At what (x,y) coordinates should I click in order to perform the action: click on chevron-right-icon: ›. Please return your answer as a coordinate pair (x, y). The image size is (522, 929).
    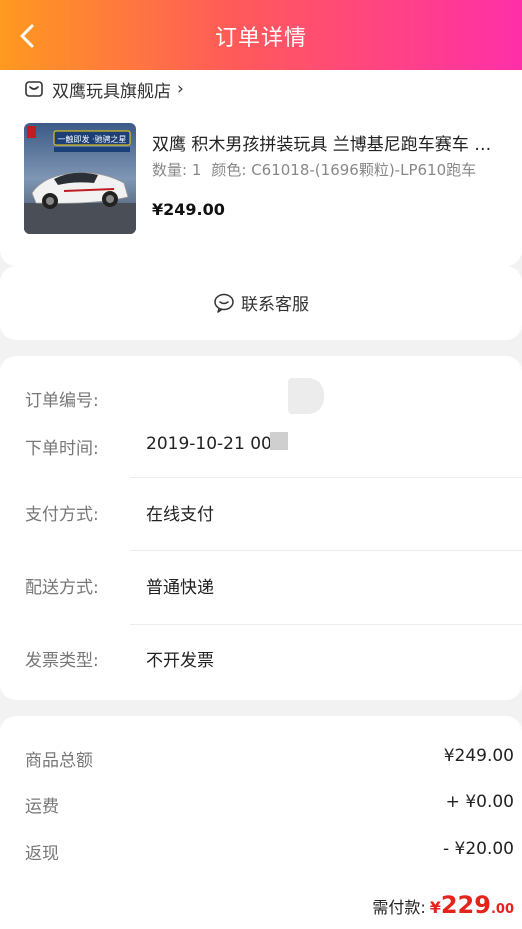
    Looking at the image, I should click on (180, 89).